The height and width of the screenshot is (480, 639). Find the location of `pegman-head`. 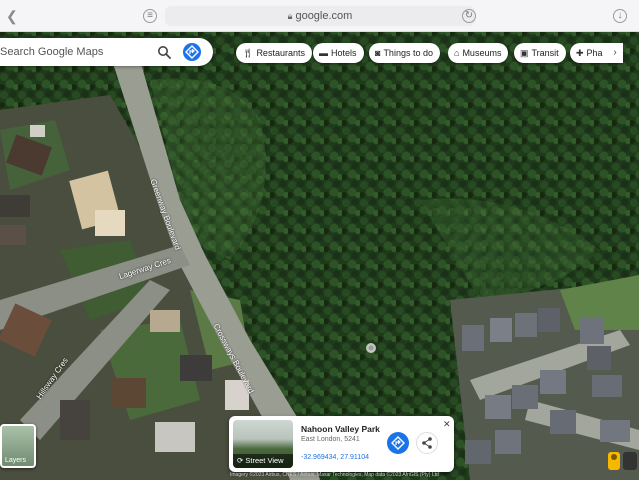

pegman-head is located at coordinates (614, 457).